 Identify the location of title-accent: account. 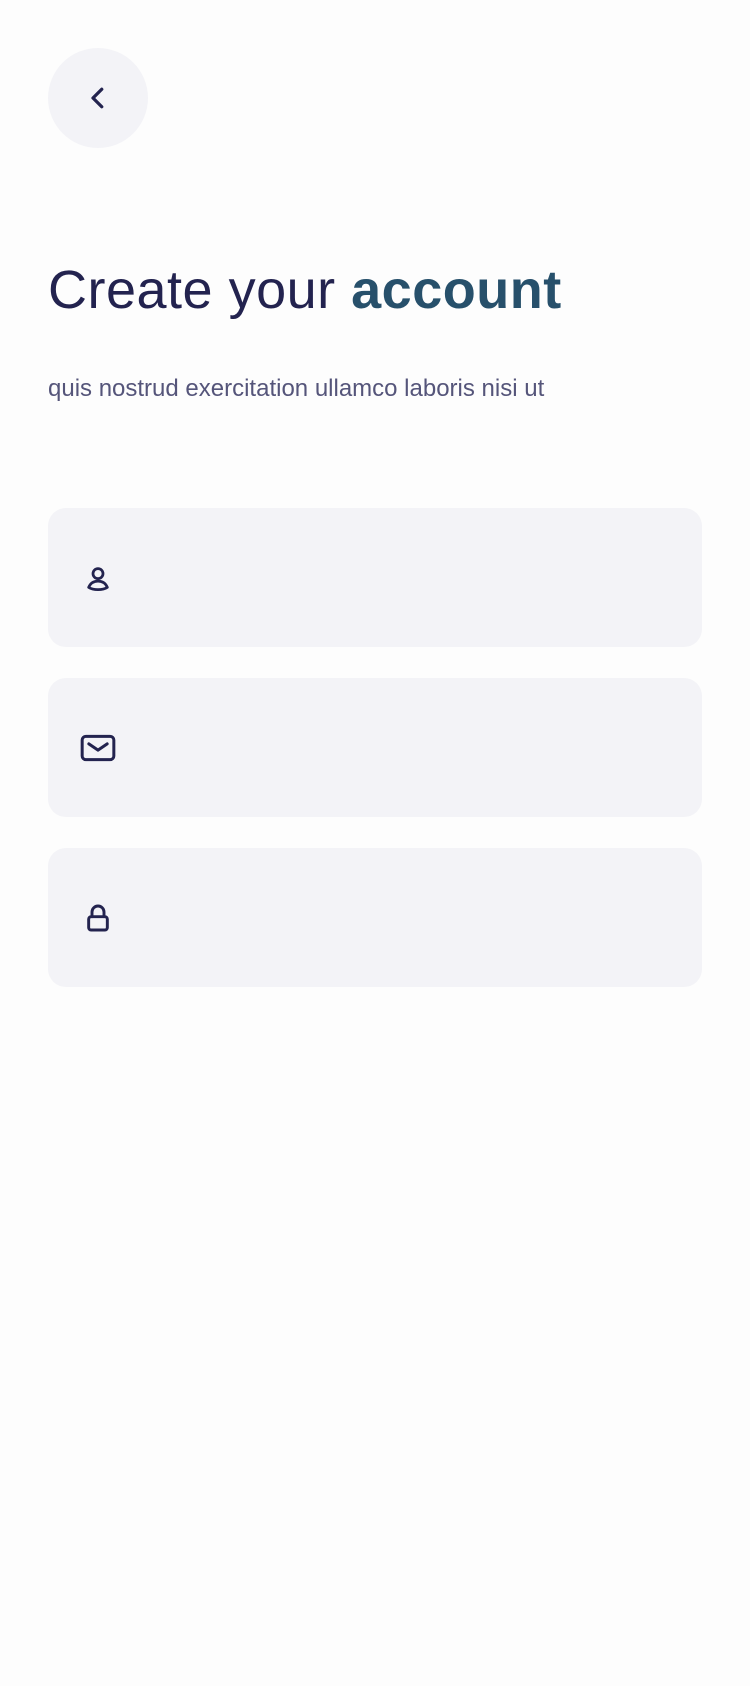
(456, 290).